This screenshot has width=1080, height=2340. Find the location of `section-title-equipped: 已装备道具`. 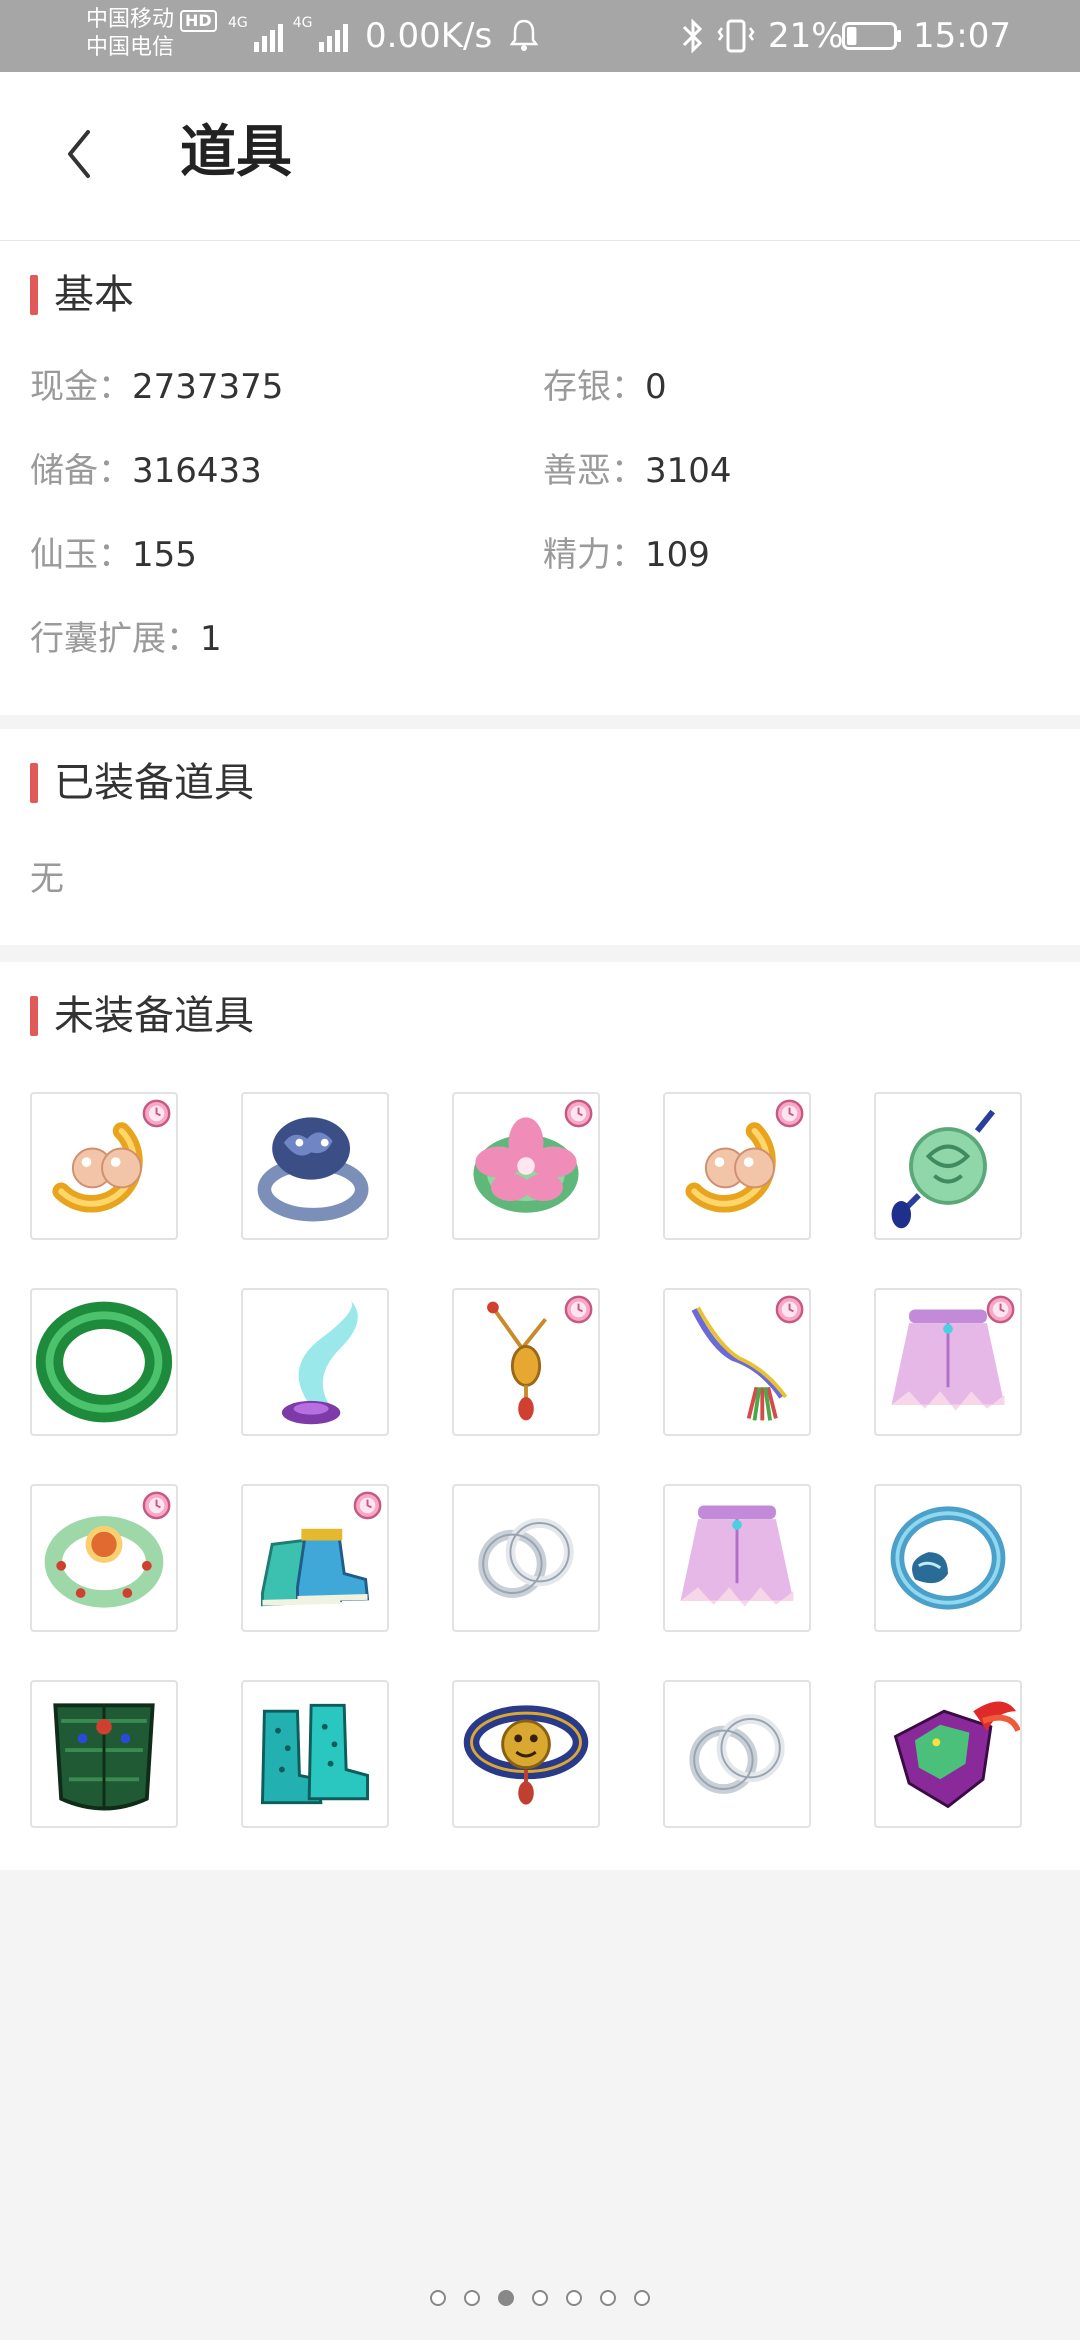

section-title-equipped: 已装备道具 is located at coordinates (142, 783).